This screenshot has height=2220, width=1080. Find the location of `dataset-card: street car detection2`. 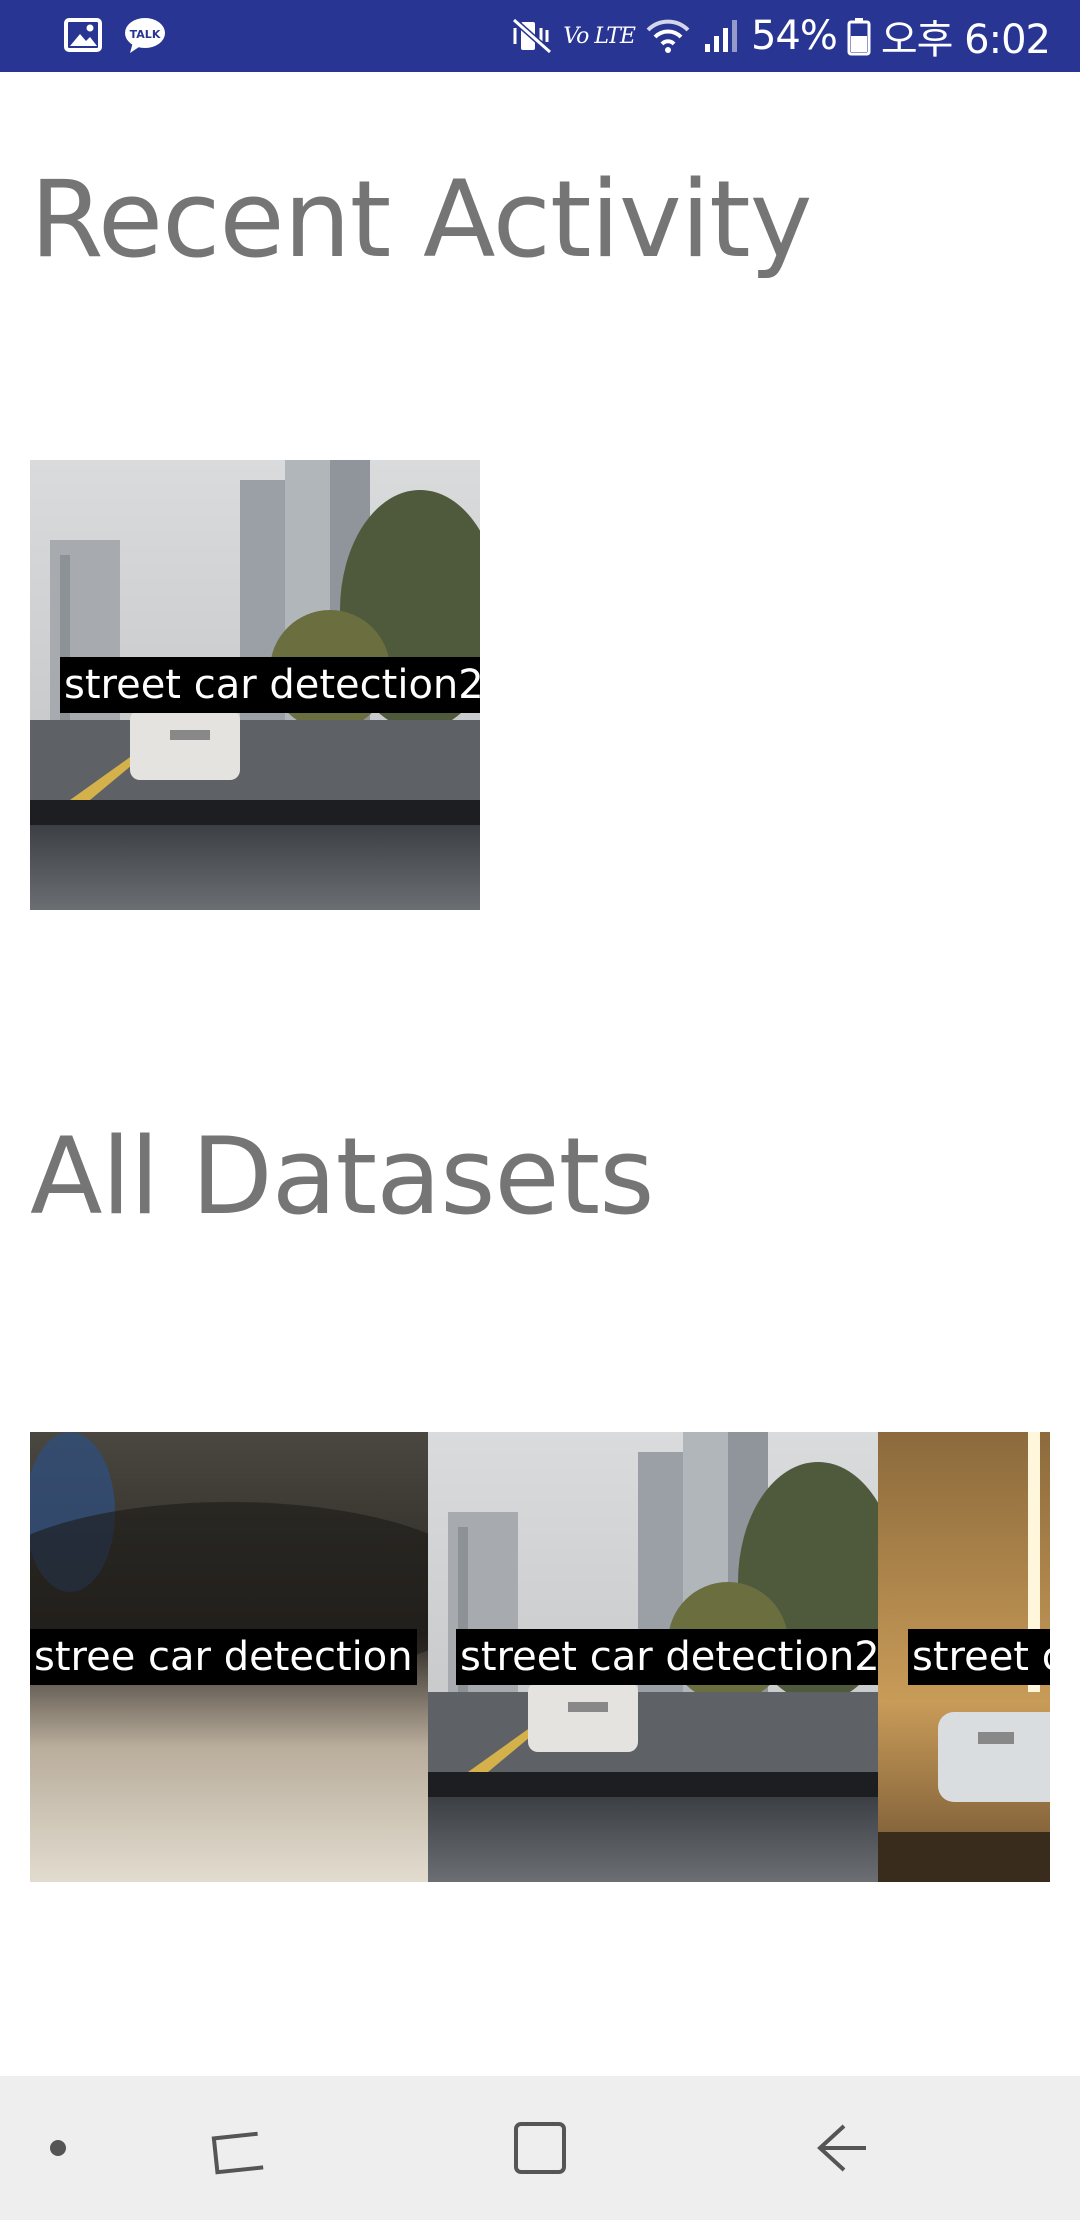

dataset-card: street car detection2 is located at coordinates (653, 1657).